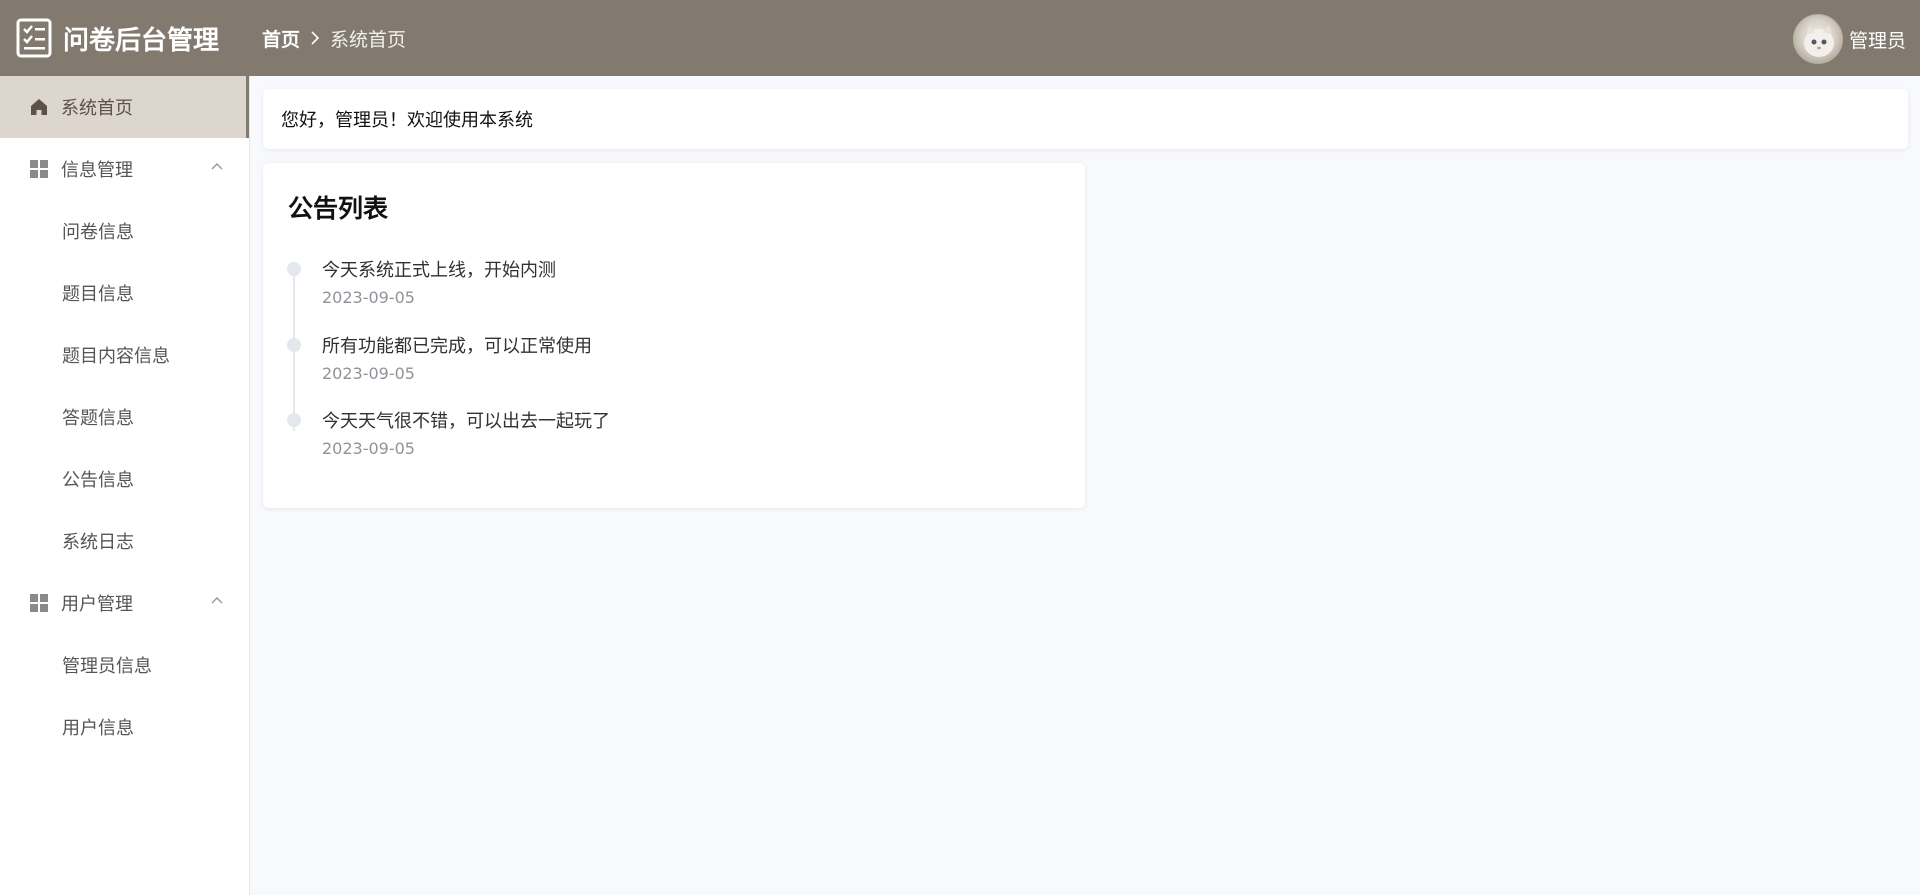 The height and width of the screenshot is (895, 1920). Describe the element at coordinates (98, 418) in the screenshot. I see `sidebar-item-label: 答题信息` at that location.